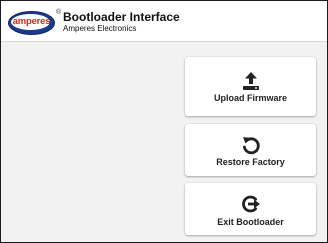 Image resolution: width=328 pixels, height=243 pixels. What do you see at coordinates (100, 28) in the screenshot?
I see `page-subtitle: Amperes Electronics` at bounding box center [100, 28].